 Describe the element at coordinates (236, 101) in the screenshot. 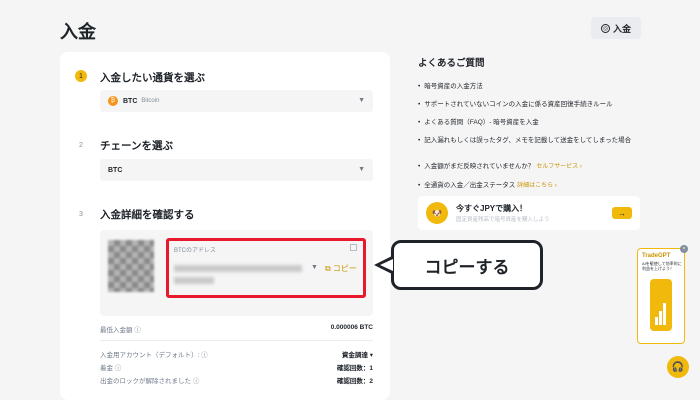

I see `coin-select: ₿ BTC Bitcoin ▼` at that location.